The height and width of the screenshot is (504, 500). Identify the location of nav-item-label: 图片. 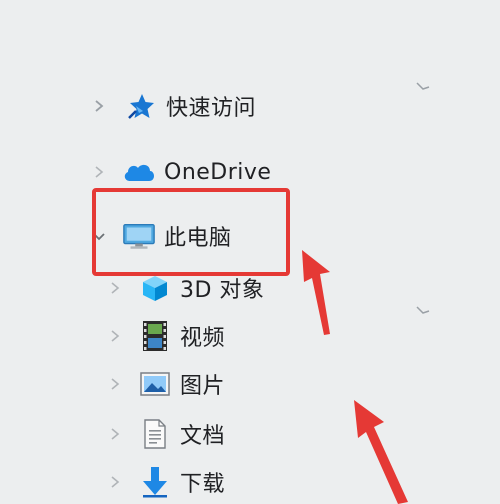
(203, 386).